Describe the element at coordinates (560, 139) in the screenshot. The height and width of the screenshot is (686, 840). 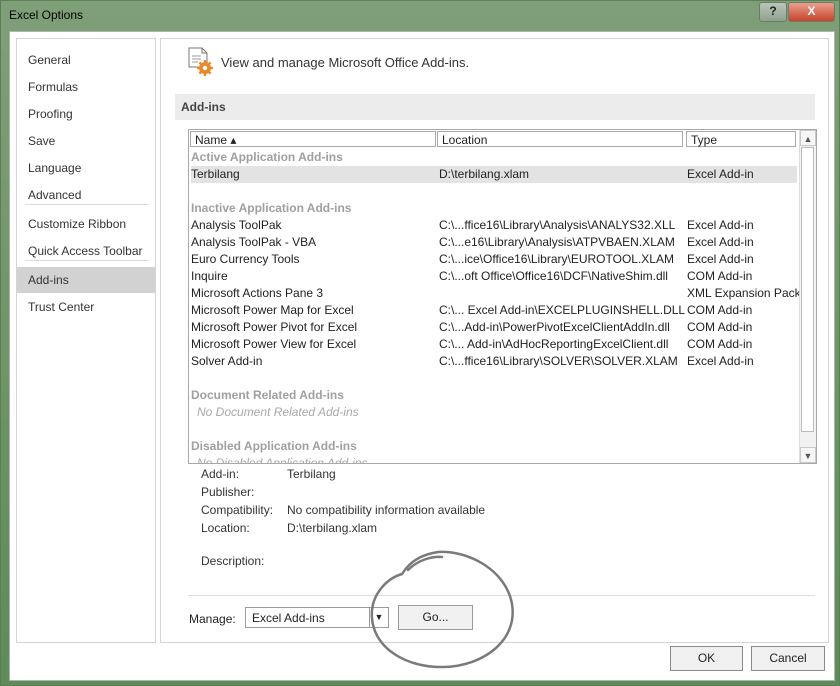
I see `column-header-location: Location` at that location.